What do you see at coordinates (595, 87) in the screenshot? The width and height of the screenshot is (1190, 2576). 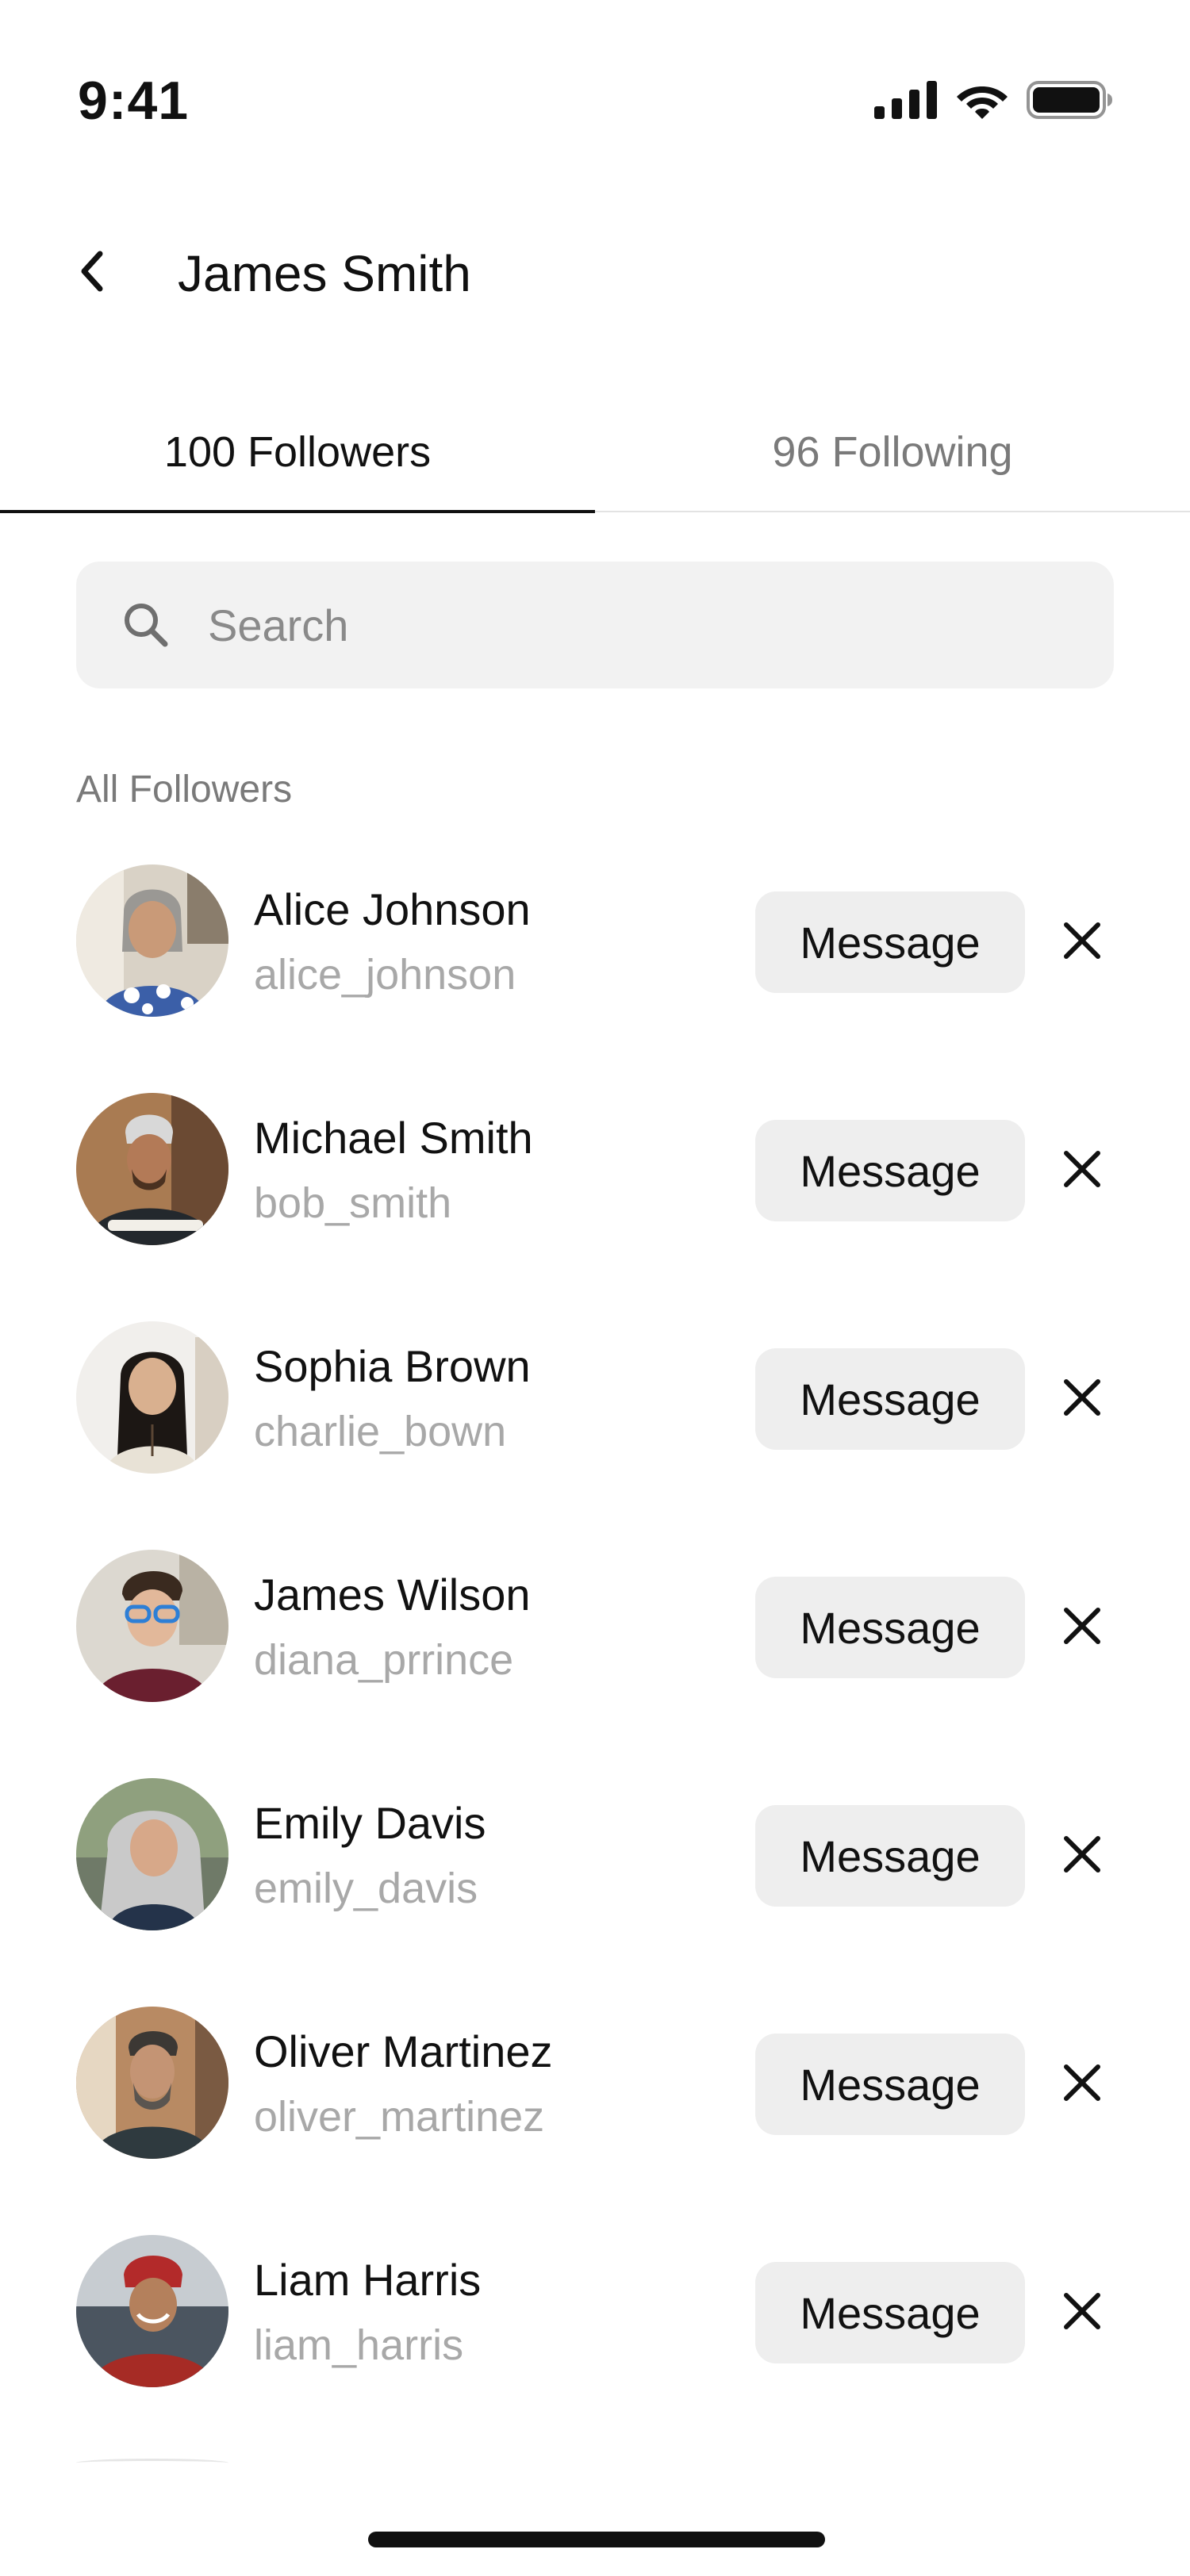 I see `status-bar: 9:41` at bounding box center [595, 87].